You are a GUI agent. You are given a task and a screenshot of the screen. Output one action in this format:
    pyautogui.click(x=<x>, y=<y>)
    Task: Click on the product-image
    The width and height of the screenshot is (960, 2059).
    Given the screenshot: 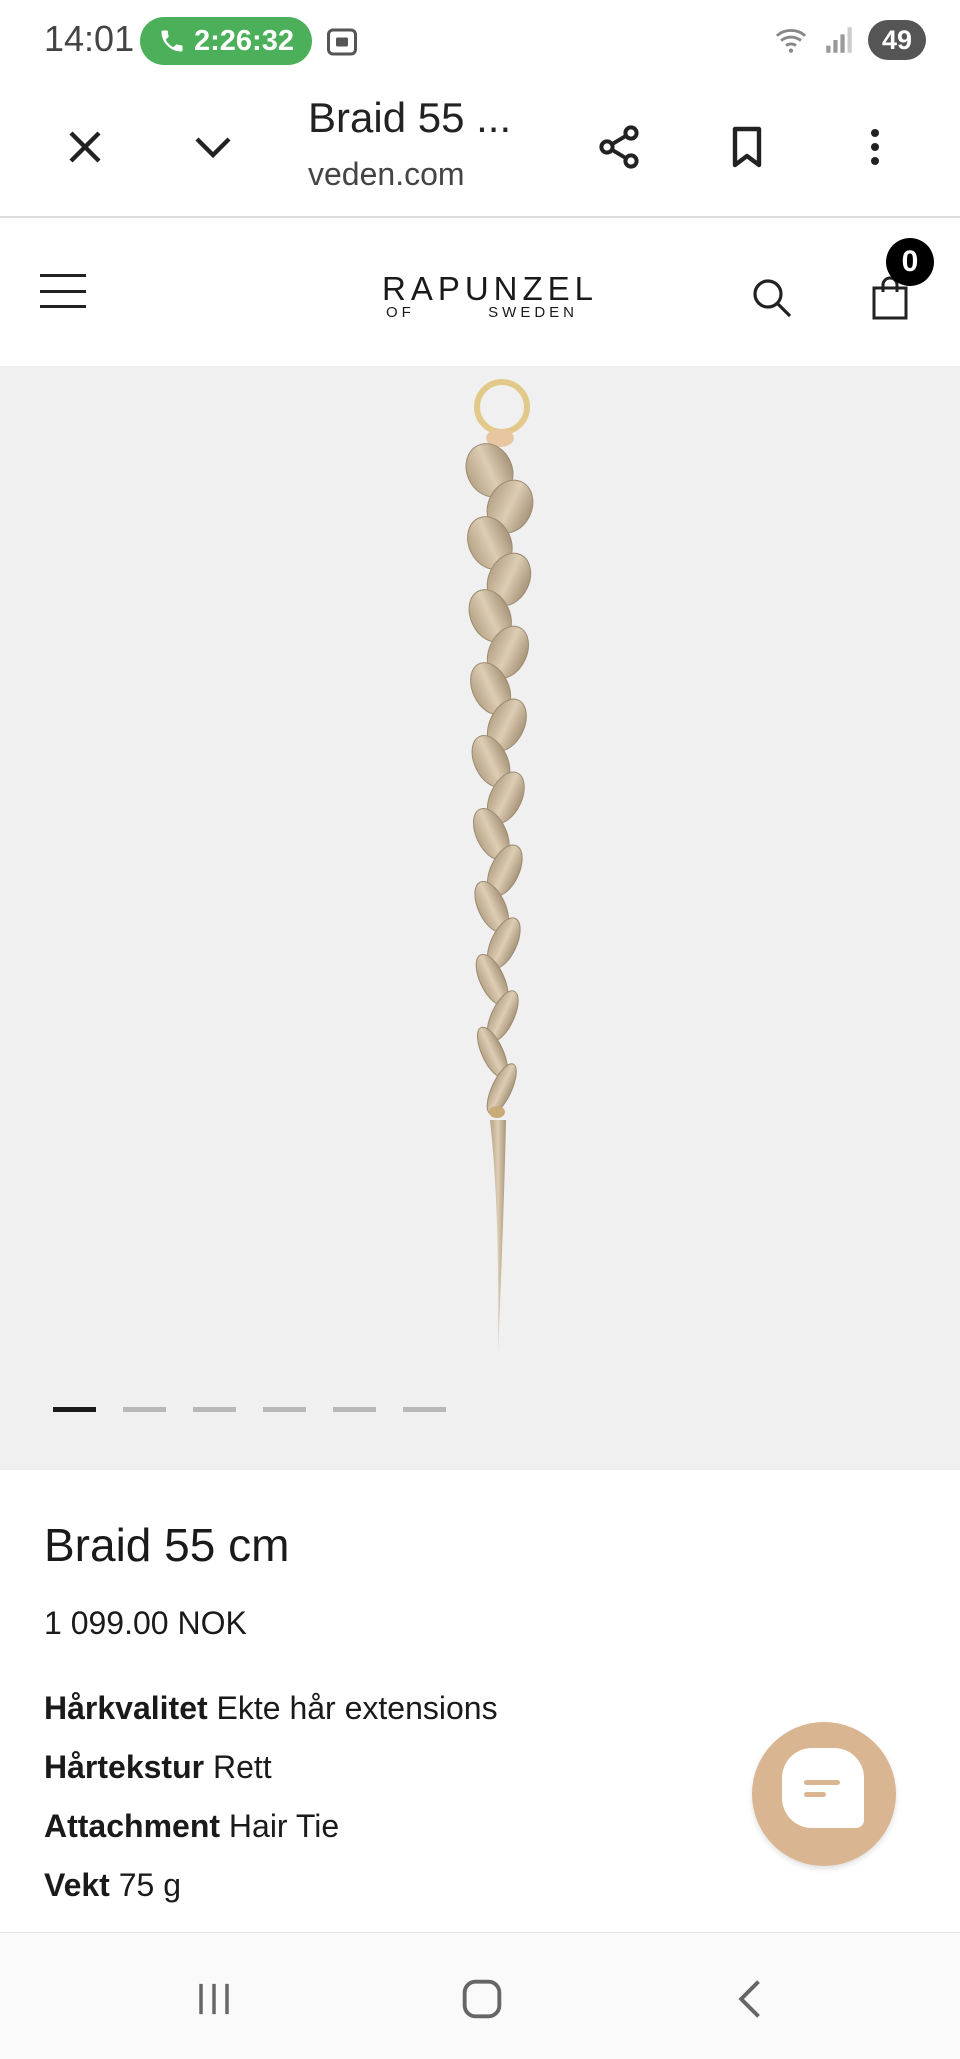 What is the action you would take?
    pyautogui.click(x=499, y=865)
    